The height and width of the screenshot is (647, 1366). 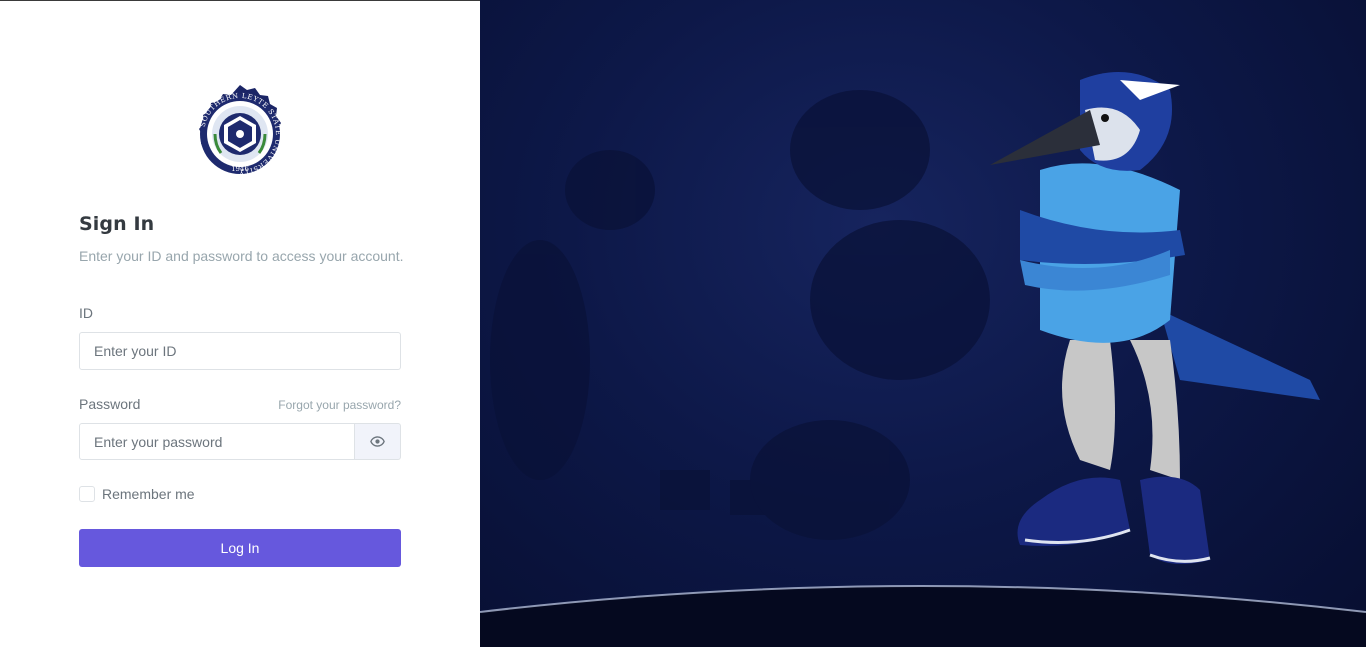 I want to click on id-input, so click(x=240, y=351).